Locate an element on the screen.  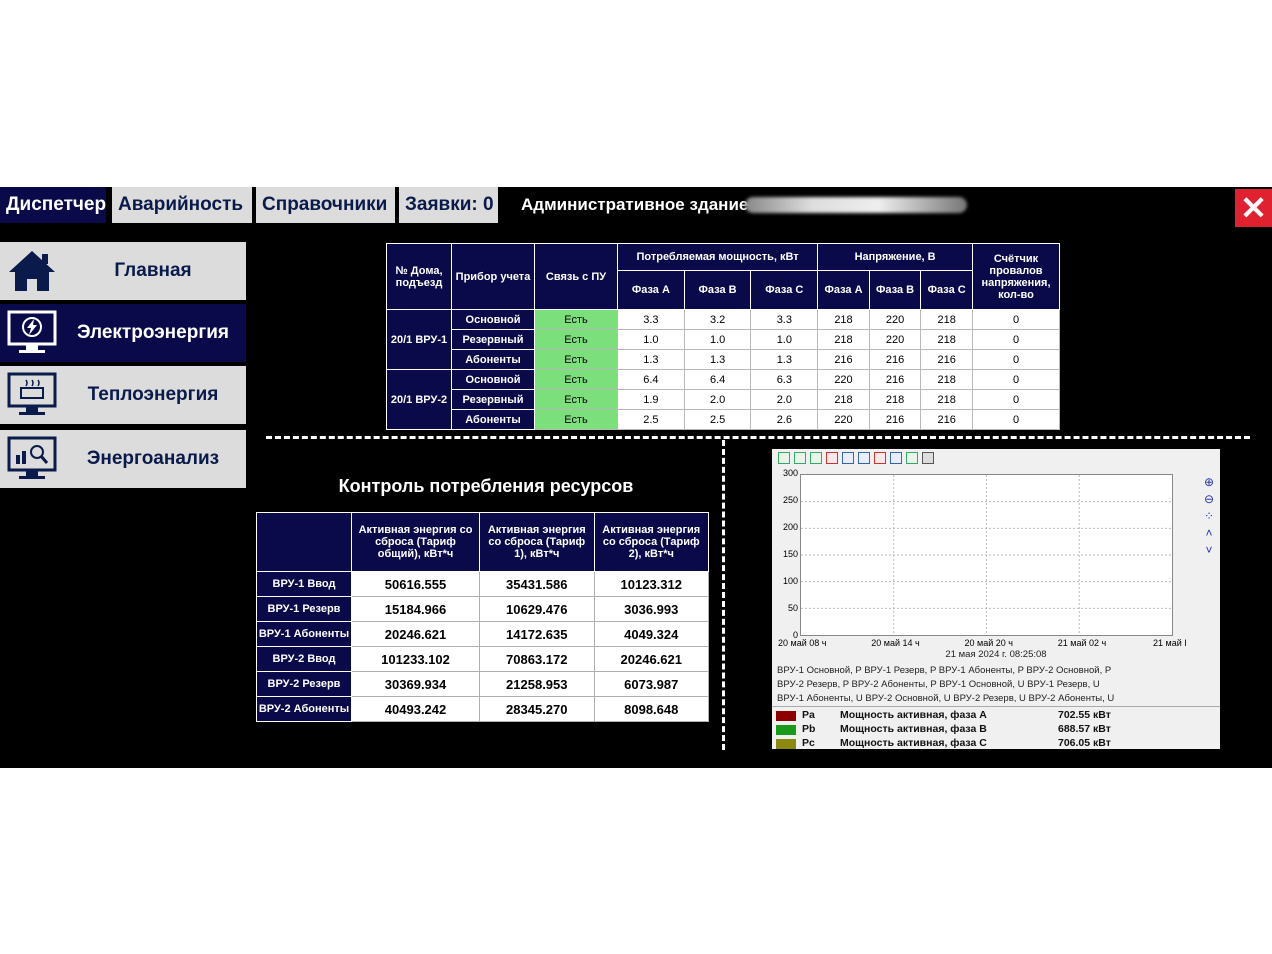
tab-requests: Заявки: 0 is located at coordinates (449, 205).